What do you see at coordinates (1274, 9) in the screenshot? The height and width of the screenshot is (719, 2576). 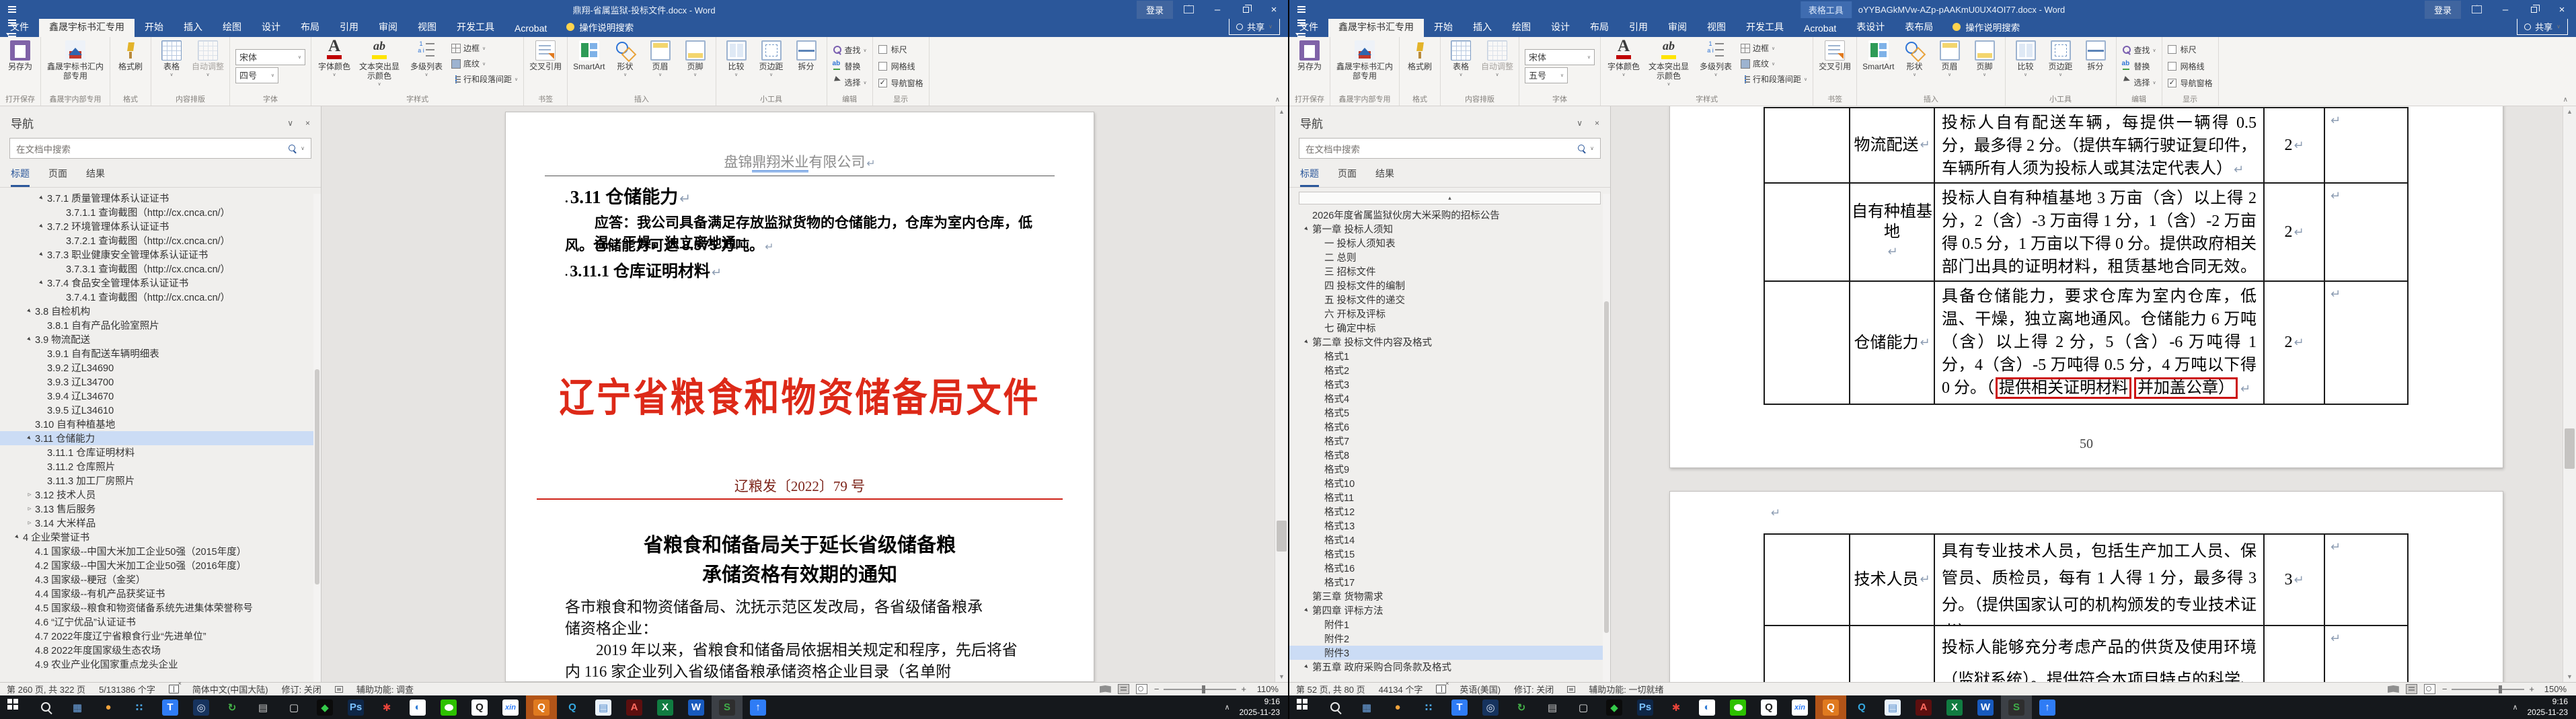 I see `close-button: ×` at bounding box center [1274, 9].